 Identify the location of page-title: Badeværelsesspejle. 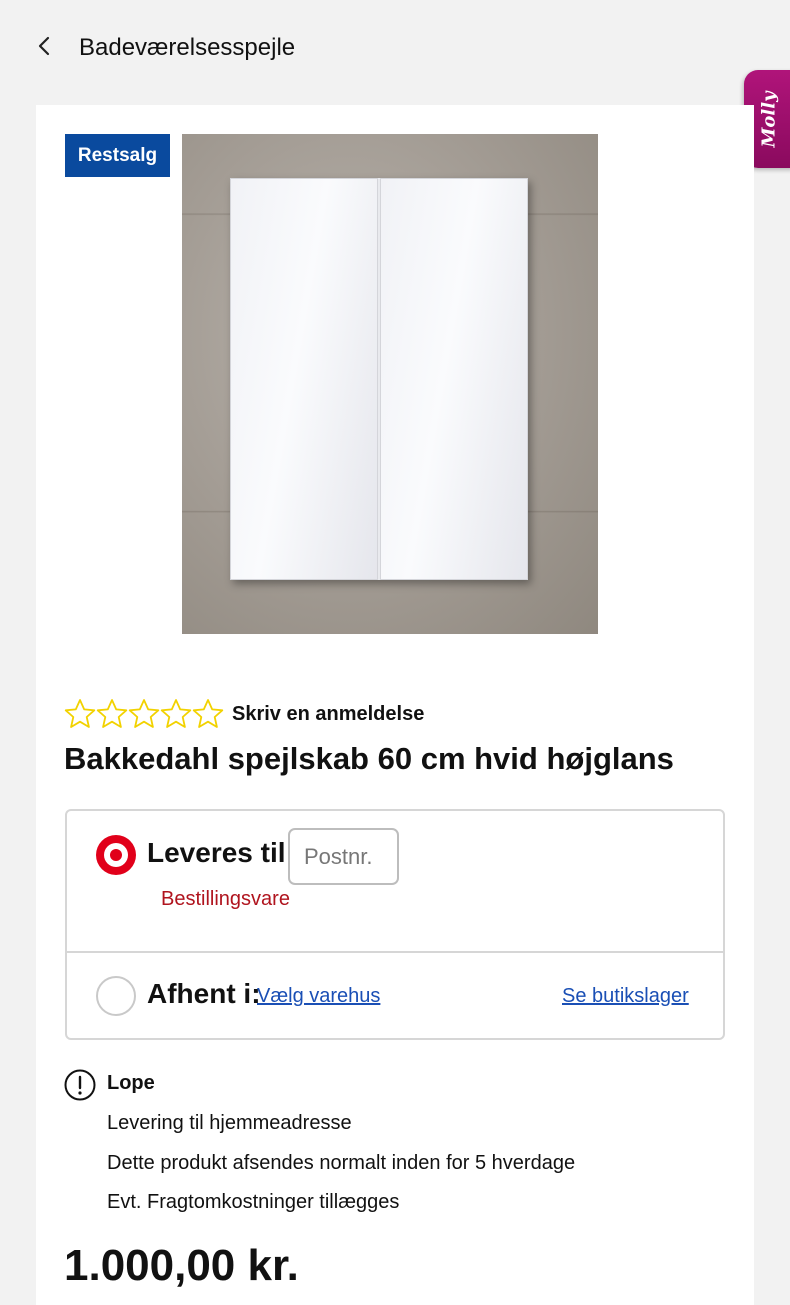
(187, 47).